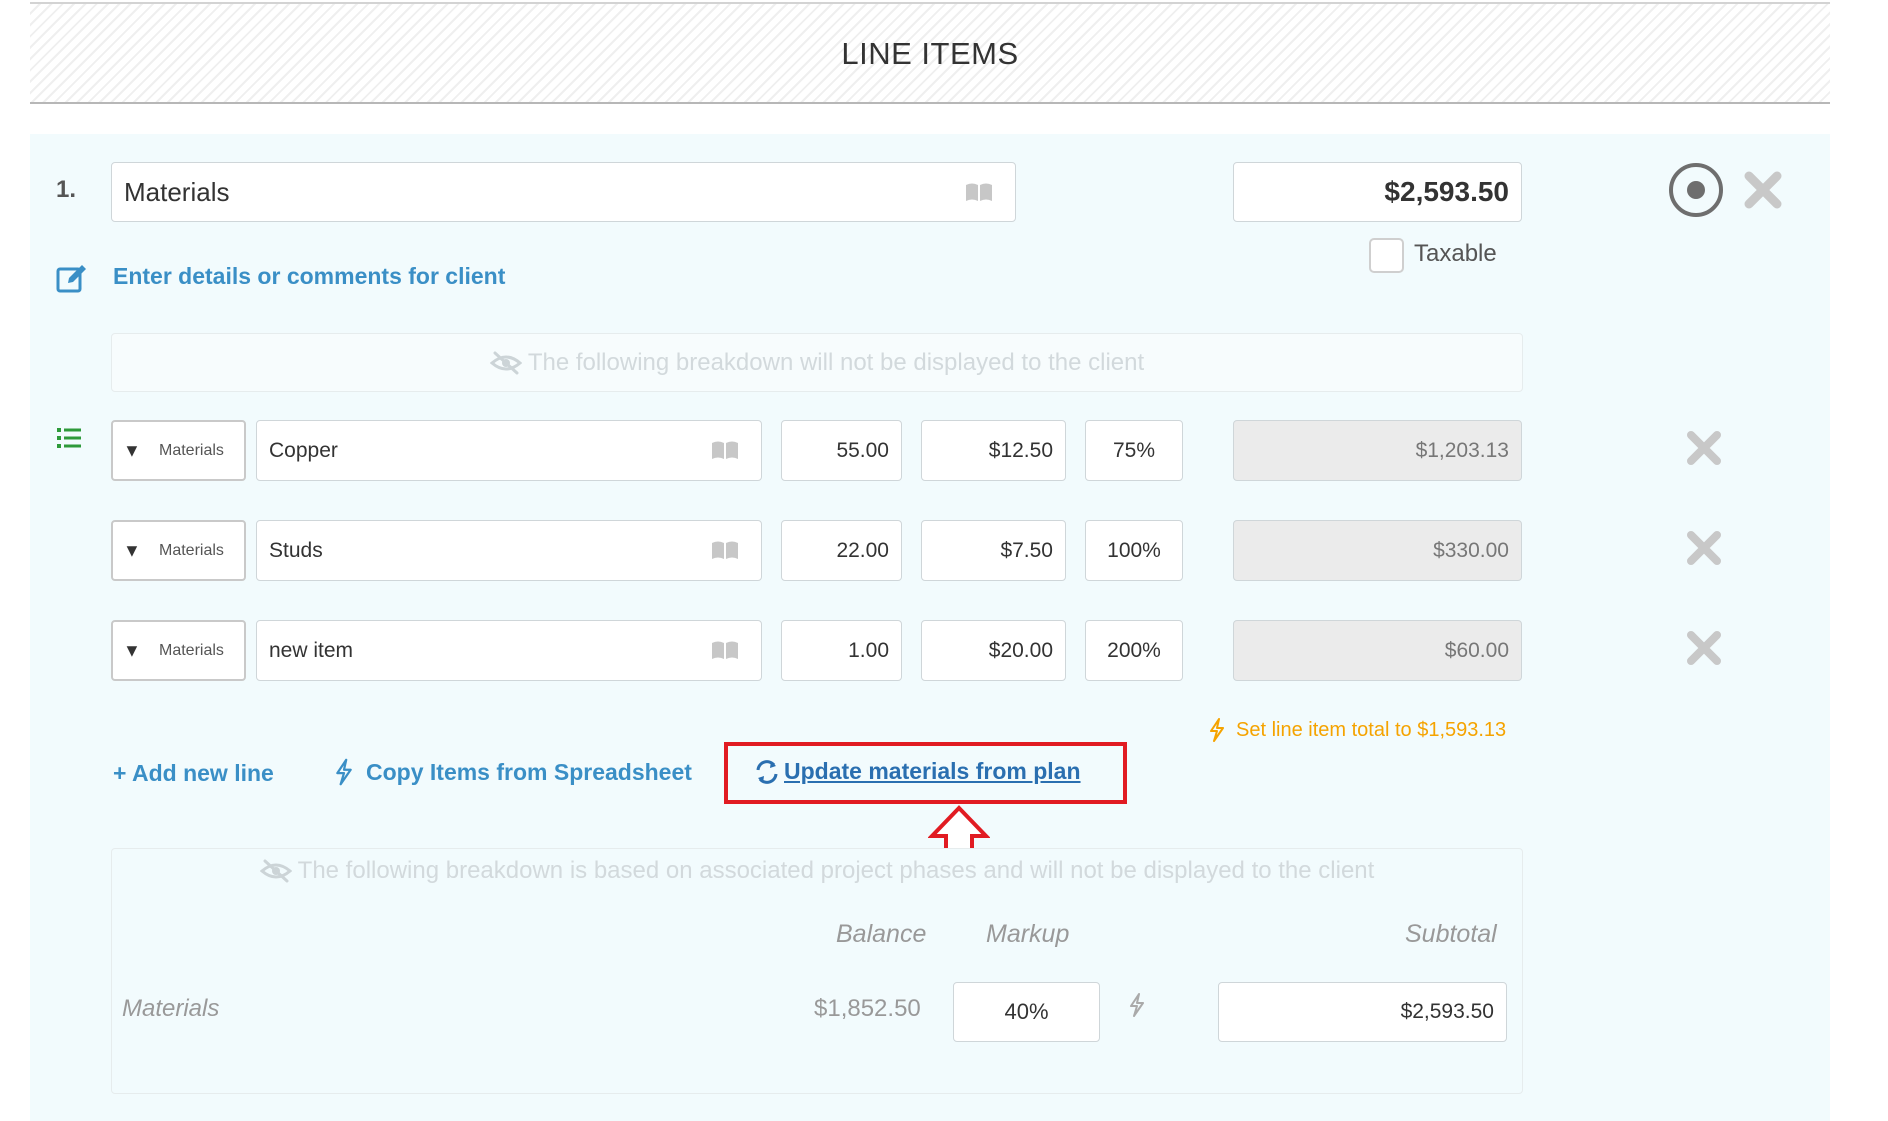  What do you see at coordinates (309, 276) in the screenshot?
I see `details-link: Enter details or comments for client` at bounding box center [309, 276].